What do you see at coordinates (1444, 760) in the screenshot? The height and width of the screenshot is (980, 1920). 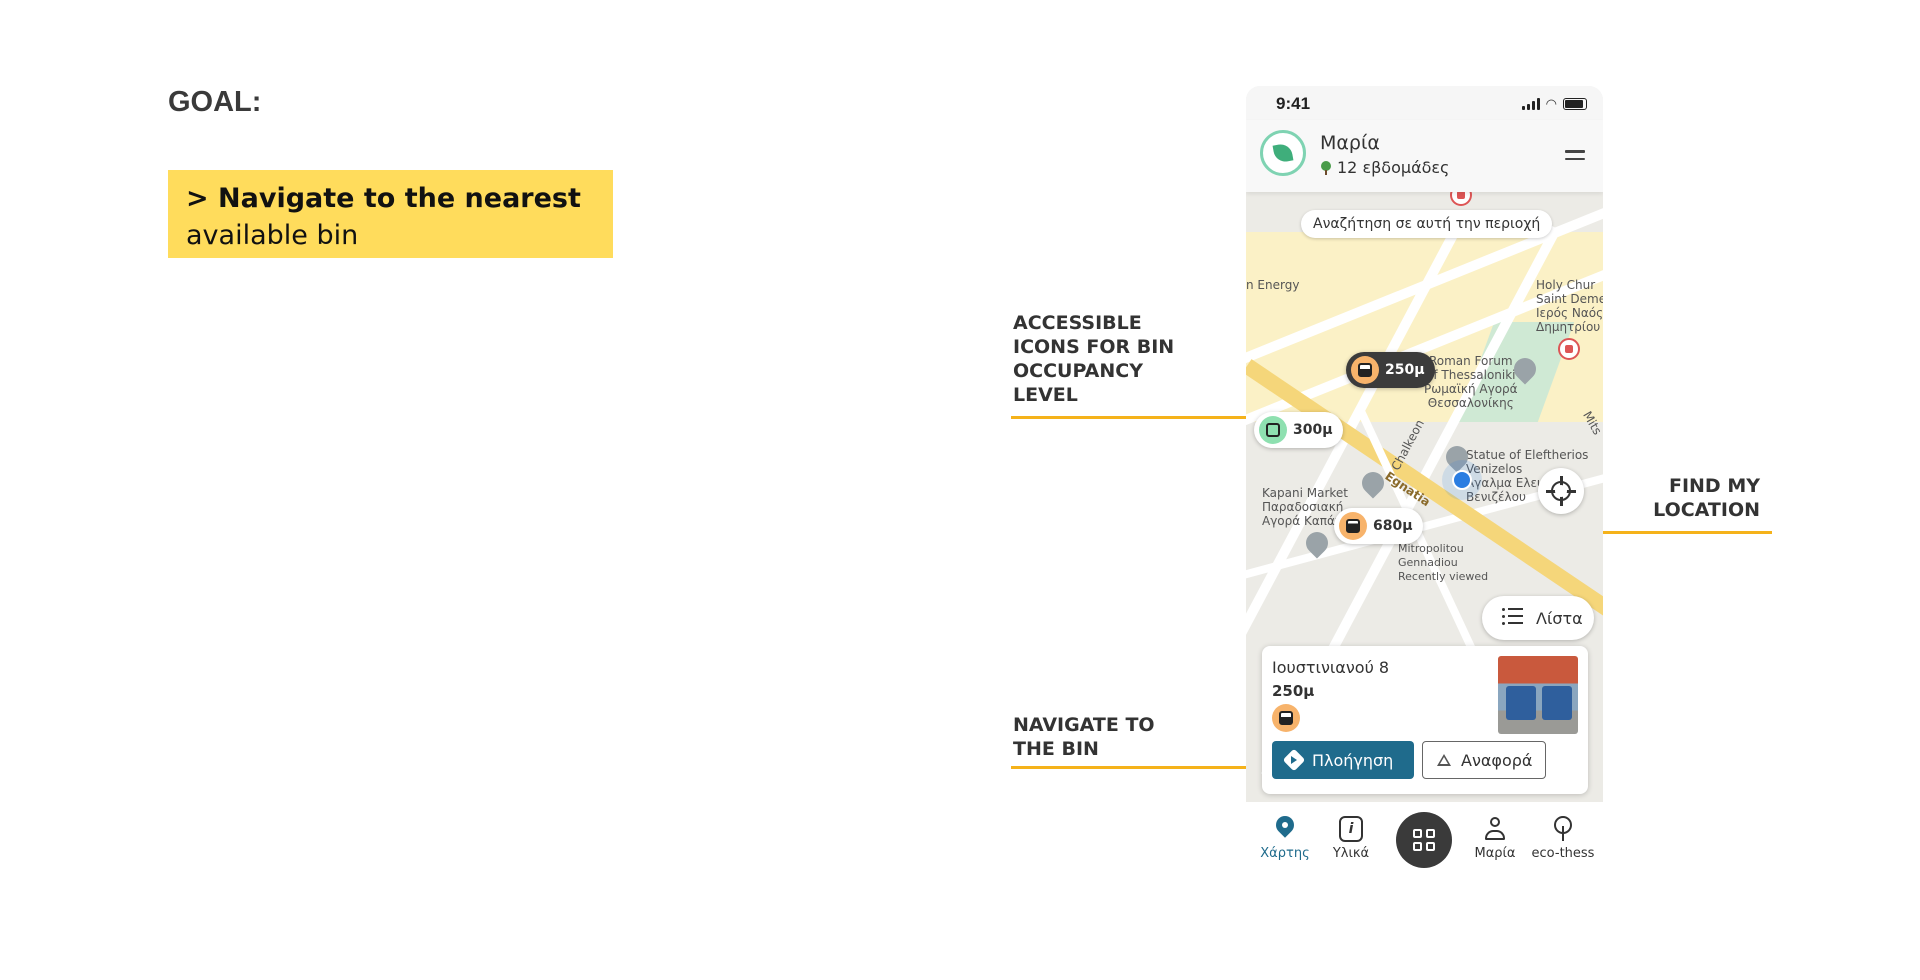 I see `warning-icon` at bounding box center [1444, 760].